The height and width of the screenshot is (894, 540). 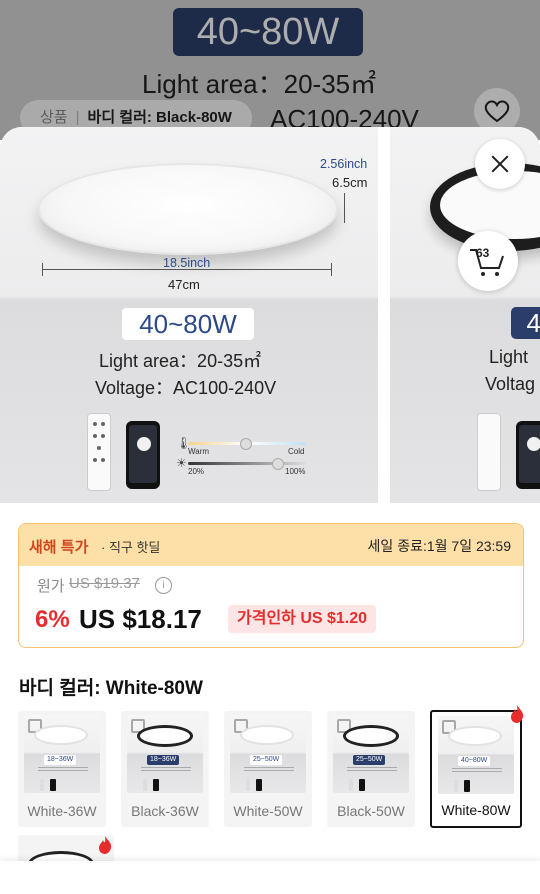 I want to click on height-inch: 2.56inch, so click(x=344, y=164).